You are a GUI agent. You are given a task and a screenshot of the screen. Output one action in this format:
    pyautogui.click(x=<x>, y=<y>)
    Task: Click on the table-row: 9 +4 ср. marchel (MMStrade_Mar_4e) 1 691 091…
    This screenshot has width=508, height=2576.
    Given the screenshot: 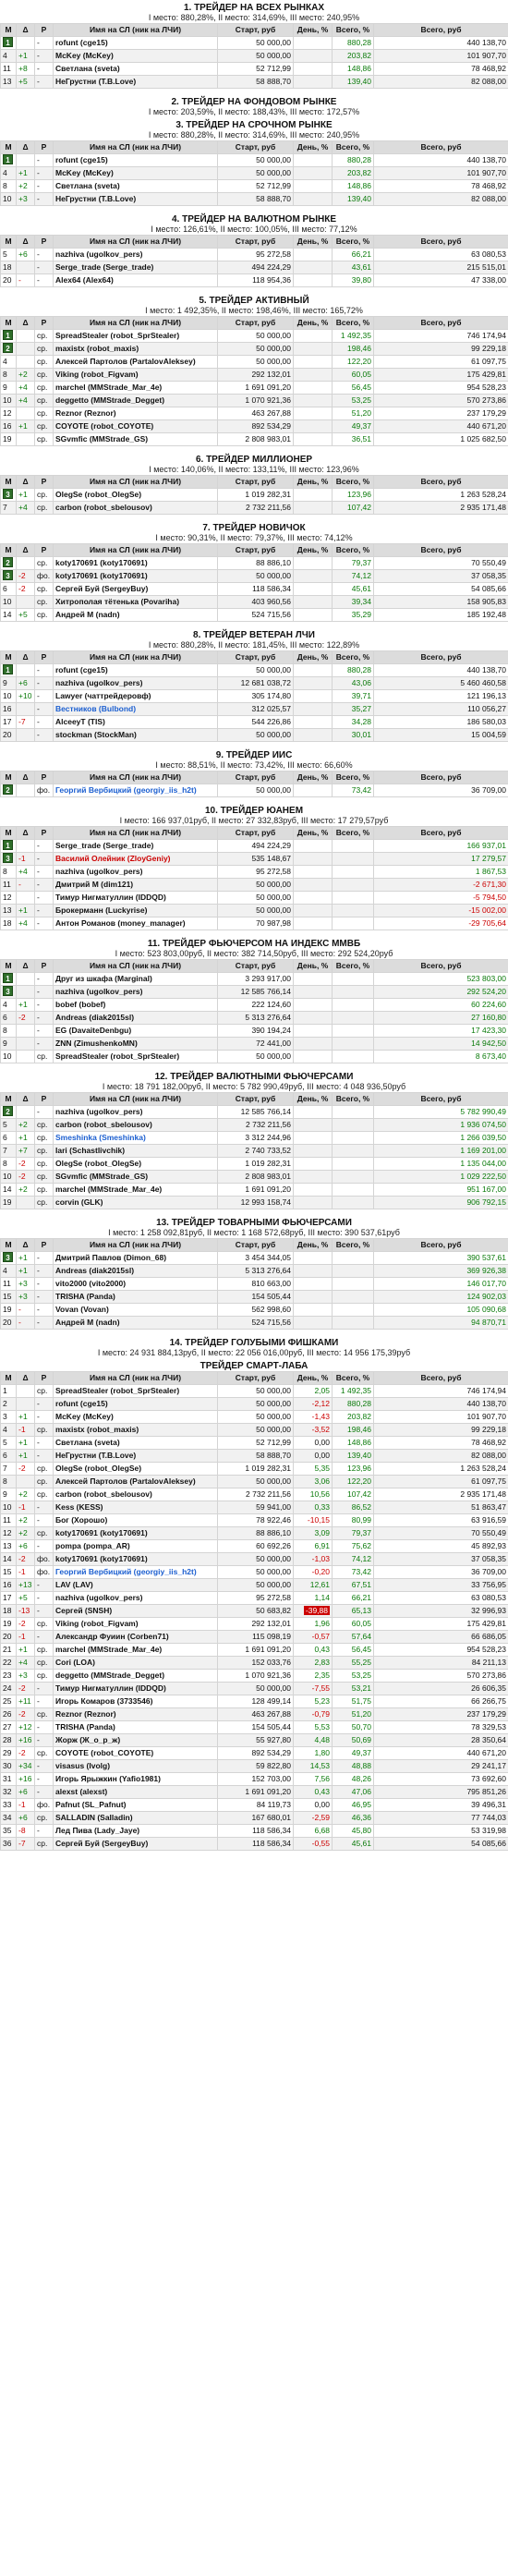 What is the action you would take?
    pyautogui.click(x=254, y=388)
    